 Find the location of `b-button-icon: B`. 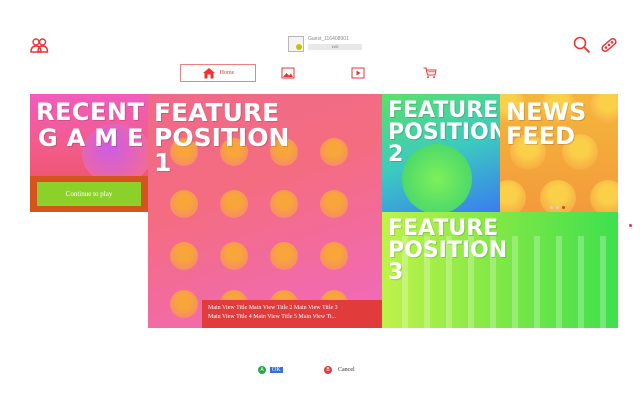

b-button-icon: B is located at coordinates (328, 370).